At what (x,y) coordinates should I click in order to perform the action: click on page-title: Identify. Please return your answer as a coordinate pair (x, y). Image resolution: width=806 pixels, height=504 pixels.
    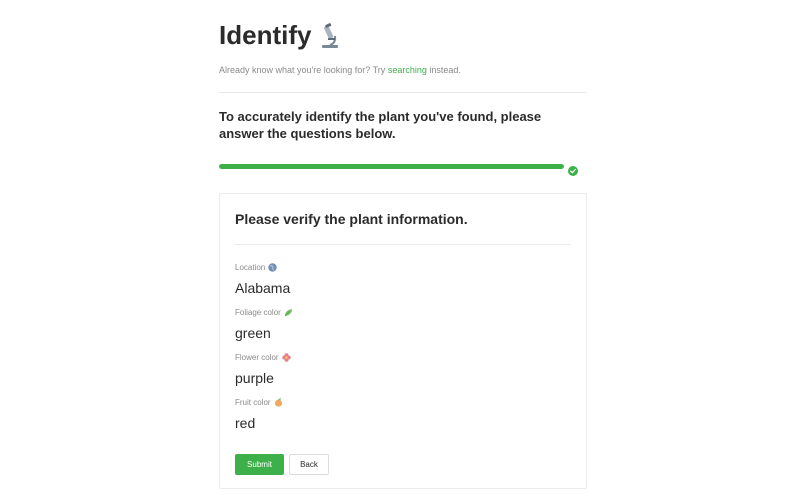
    Looking at the image, I should click on (280, 35).